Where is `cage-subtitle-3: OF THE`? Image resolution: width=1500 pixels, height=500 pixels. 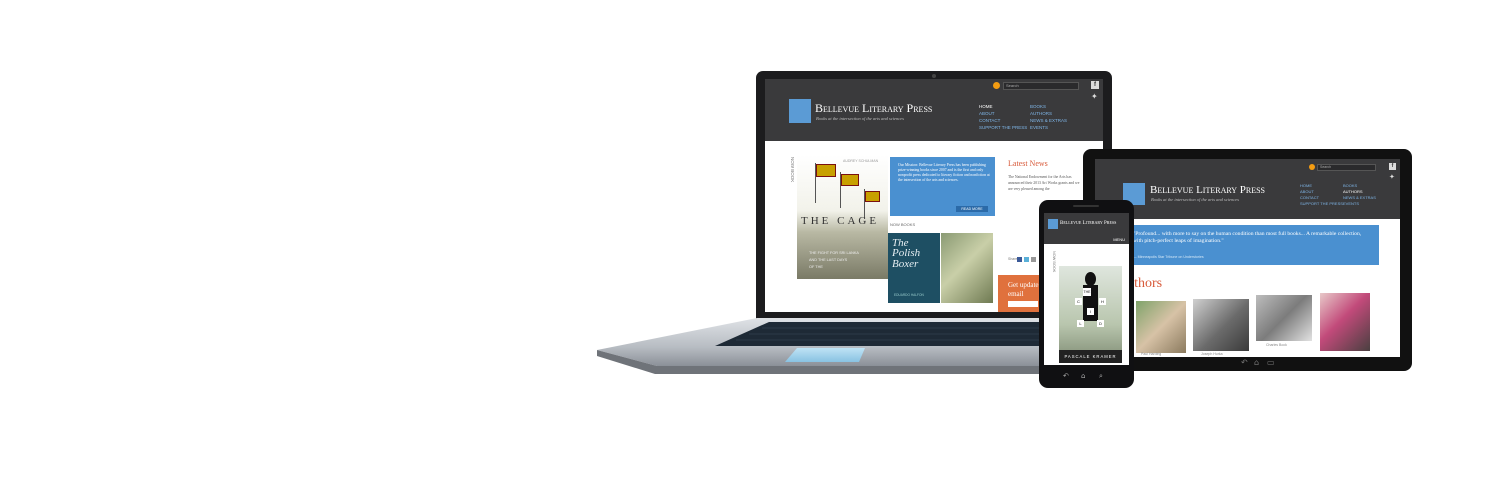 cage-subtitle-3: OF THE is located at coordinates (816, 267).